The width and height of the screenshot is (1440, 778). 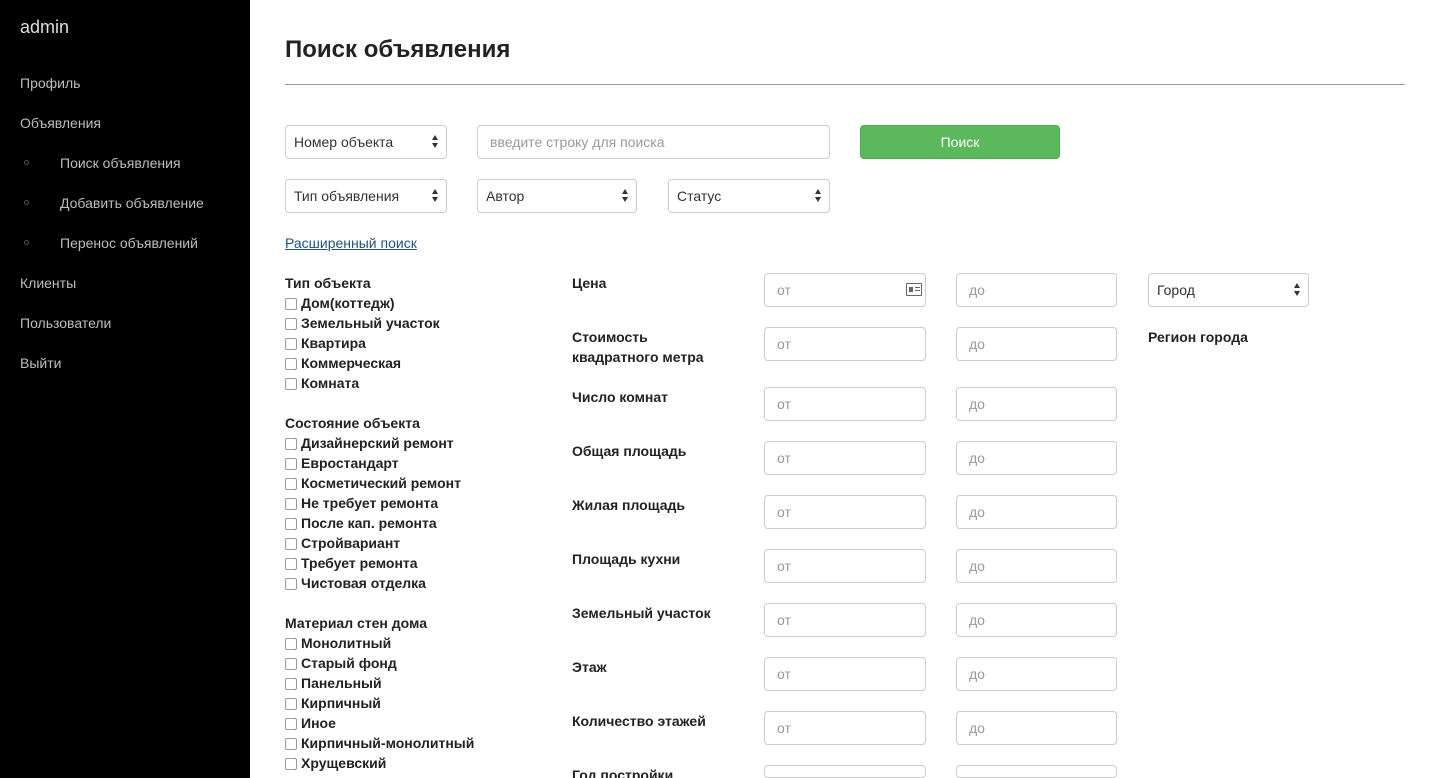 What do you see at coordinates (415, 363) in the screenshot?
I see `checkbox-option: Коммерческая` at bounding box center [415, 363].